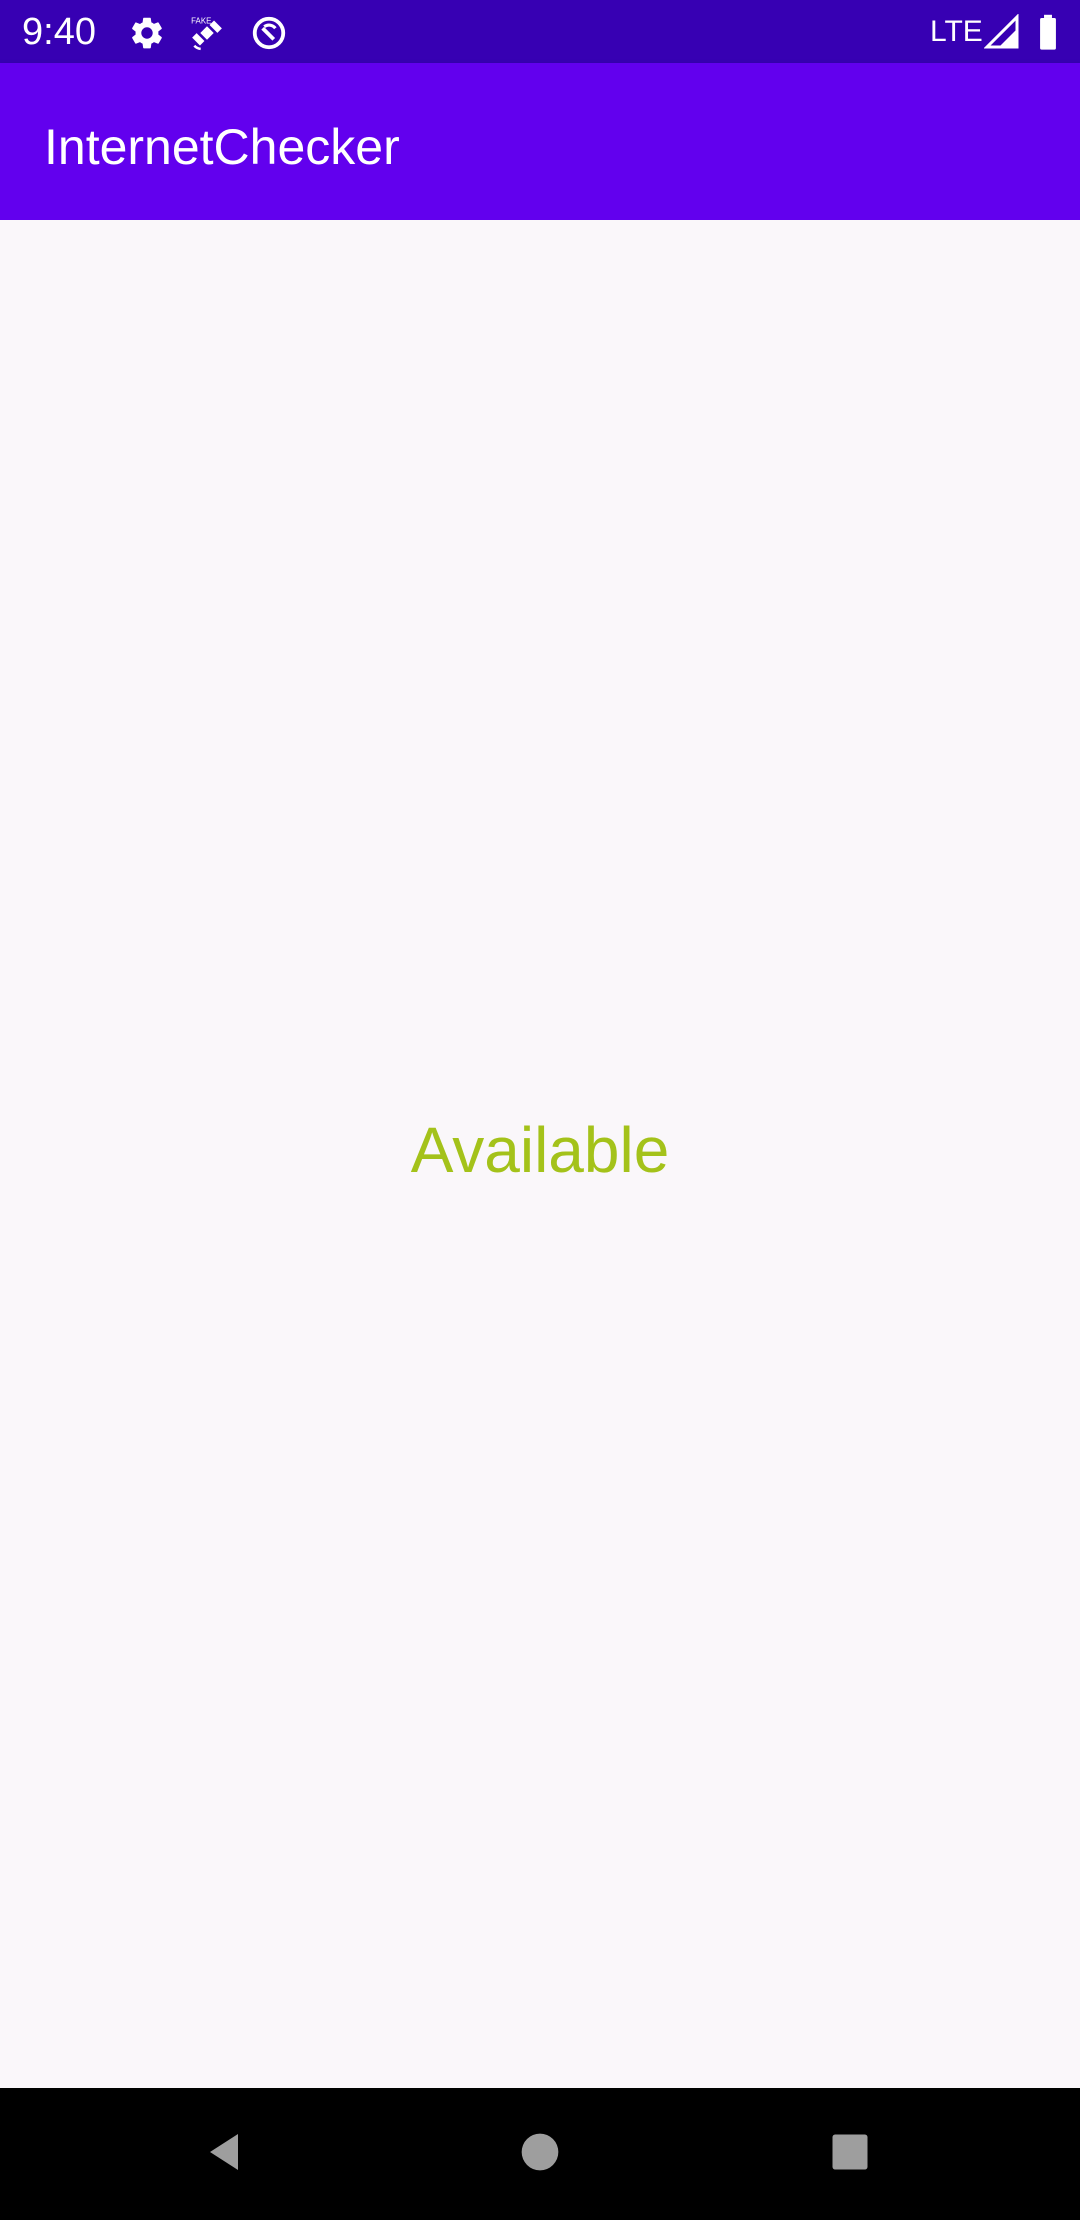  Describe the element at coordinates (222, 147) in the screenshot. I see `app-title: InternetChecker` at that location.